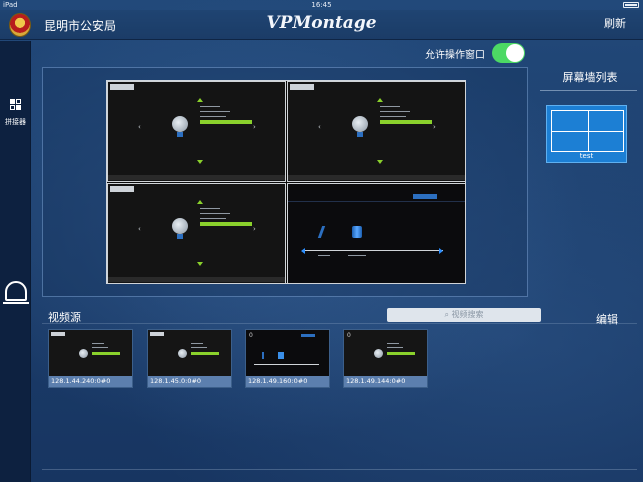 The width and height of the screenshot is (643, 482). I want to click on sidebar-item-label: 拼接器, so click(15, 122).